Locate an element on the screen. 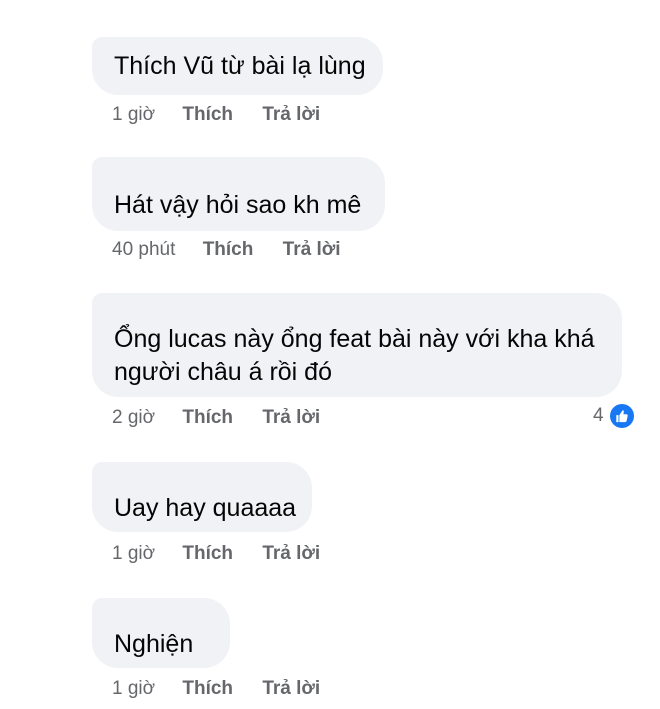 Image resolution: width=660 pixels, height=709 pixels. comment-bubble: Uay hay quaaaa is located at coordinates (202, 497).